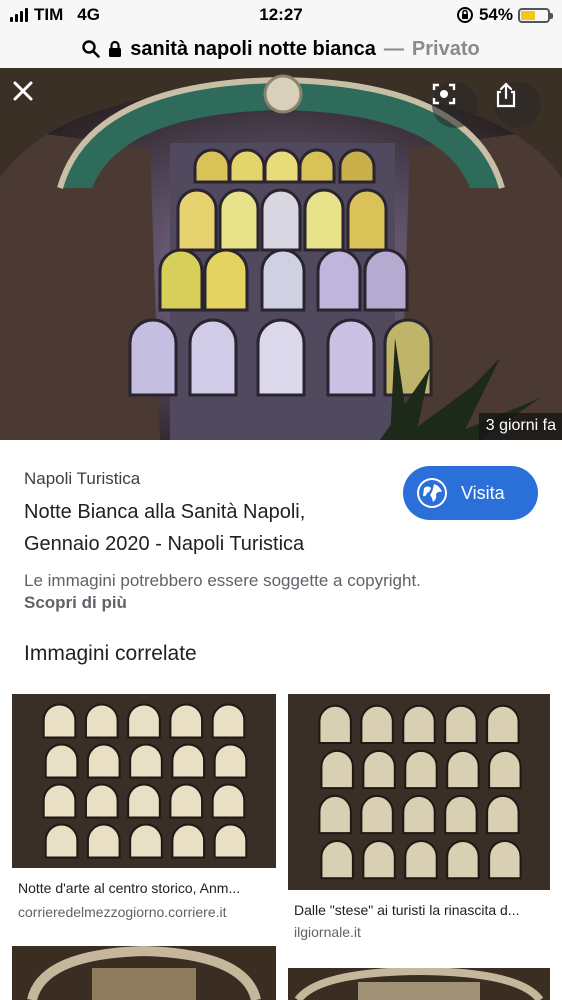 This screenshot has width=562, height=1000. I want to click on orientation-lock-icon, so click(464, 15).